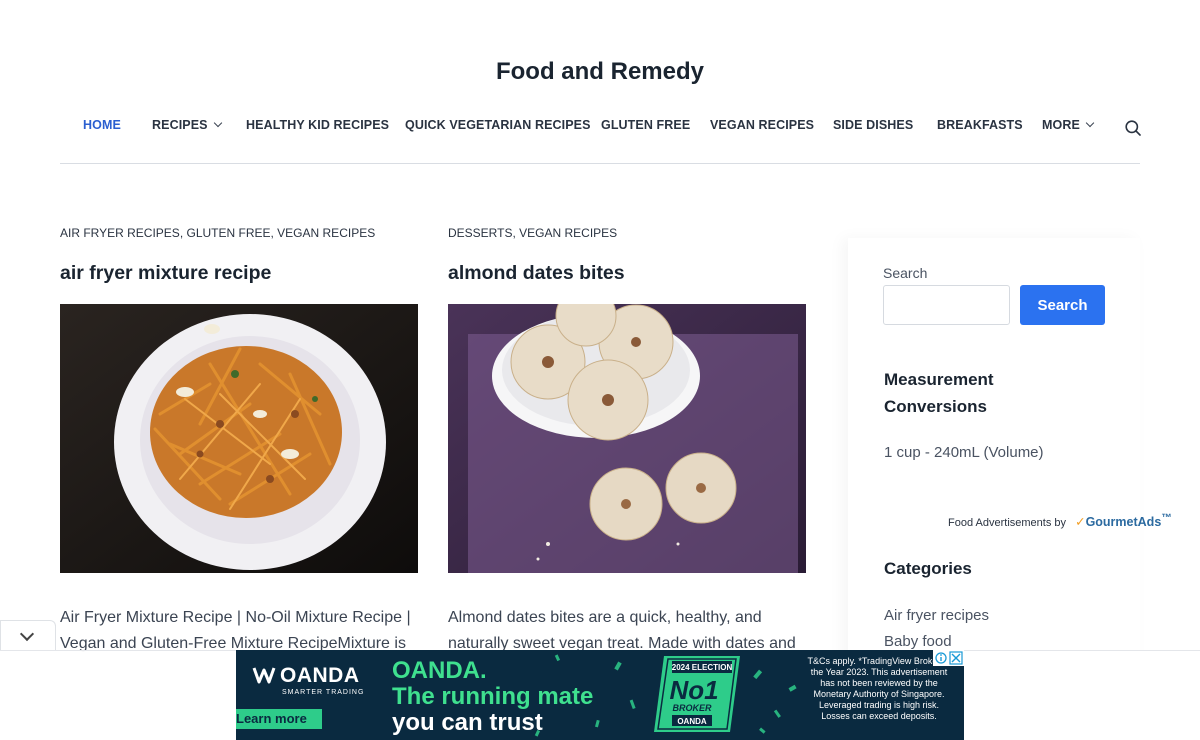 The image size is (1200, 740). I want to click on oanda-mark-icon, so click(264, 675).